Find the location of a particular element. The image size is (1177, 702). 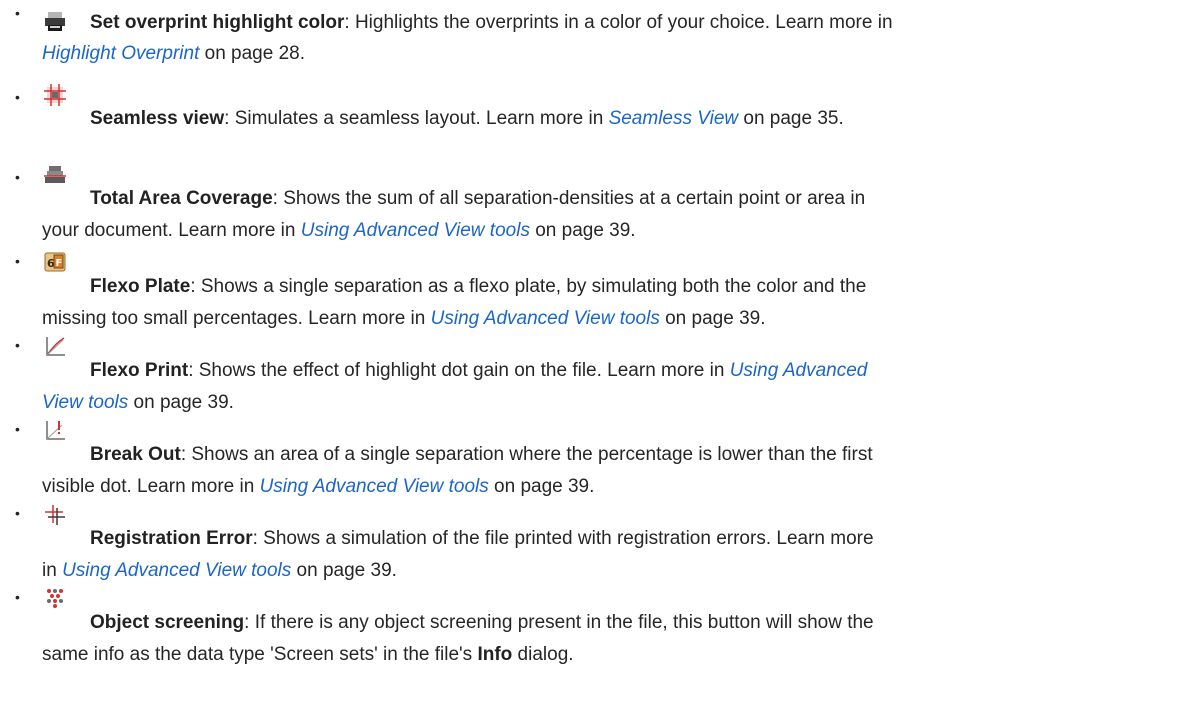

flexo-plate-icon: 6 F is located at coordinates (55, 262).